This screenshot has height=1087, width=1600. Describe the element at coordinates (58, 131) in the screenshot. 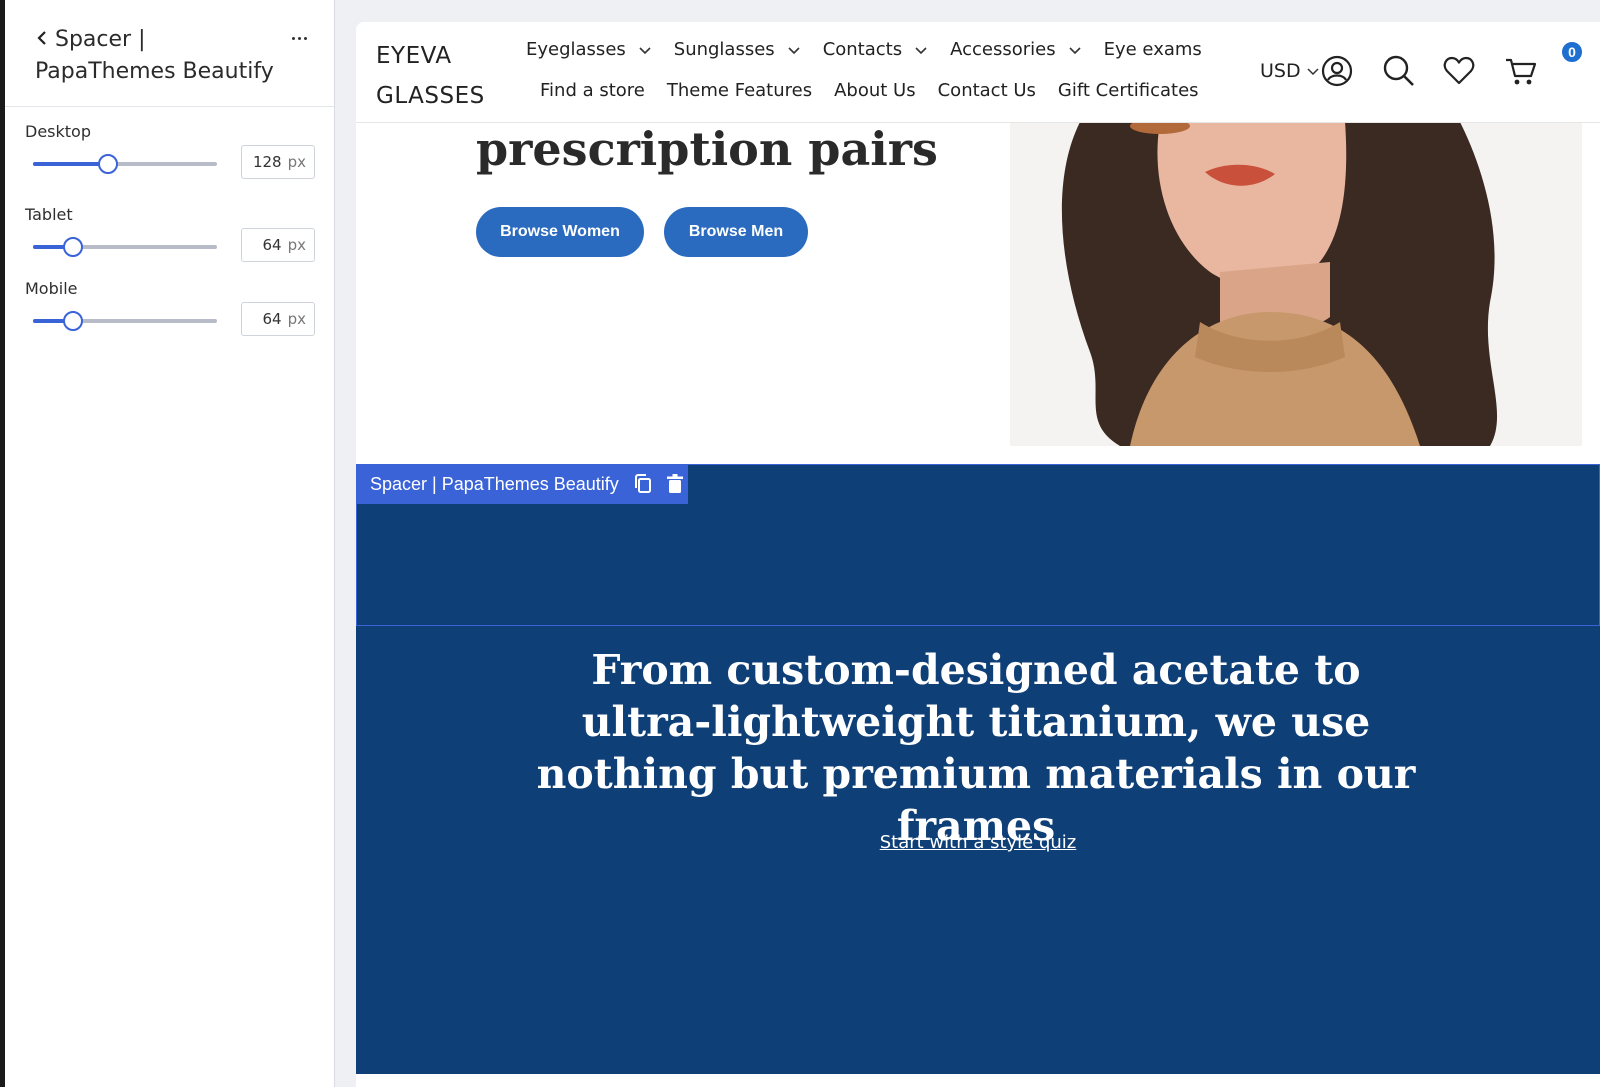

I see `desktop-label: Desktop` at that location.